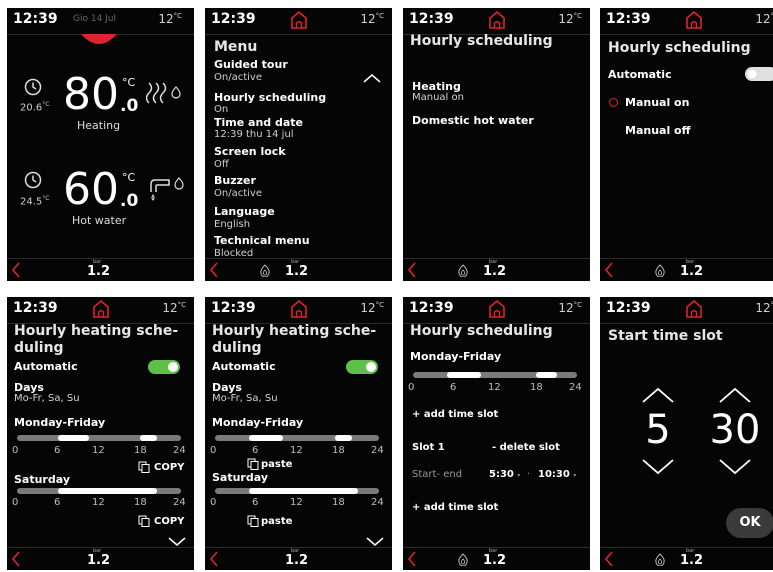 This screenshot has height=572, width=773. I want to click on paste-label: paste, so click(277, 521).